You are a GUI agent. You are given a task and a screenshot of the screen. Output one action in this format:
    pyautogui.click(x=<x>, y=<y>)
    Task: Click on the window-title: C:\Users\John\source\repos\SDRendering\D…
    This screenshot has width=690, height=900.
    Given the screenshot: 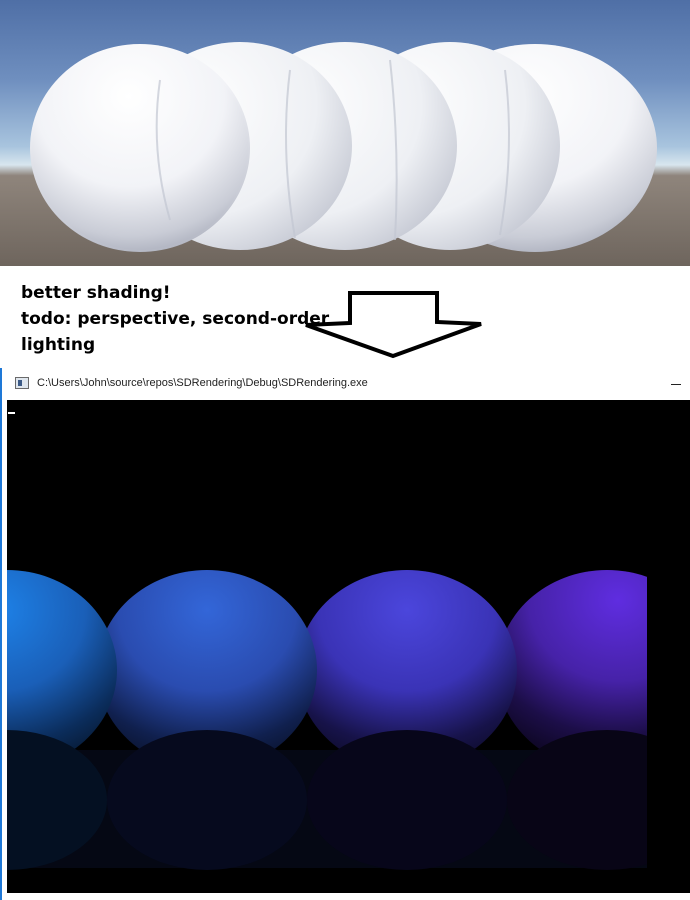 What is the action you would take?
    pyautogui.click(x=202, y=383)
    